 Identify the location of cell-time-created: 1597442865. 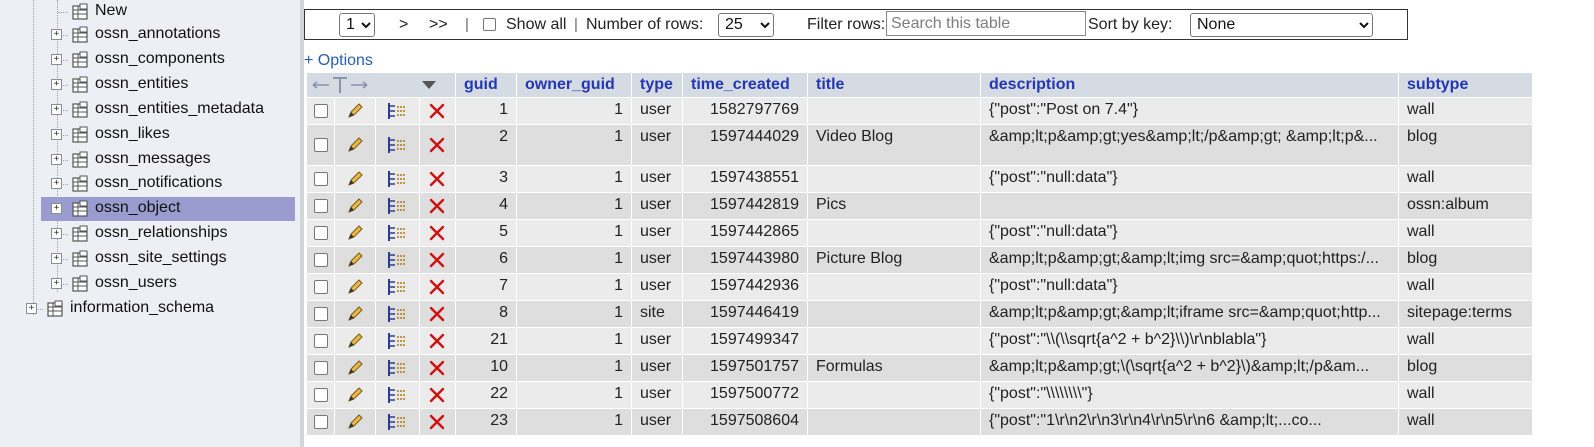
(745, 233).